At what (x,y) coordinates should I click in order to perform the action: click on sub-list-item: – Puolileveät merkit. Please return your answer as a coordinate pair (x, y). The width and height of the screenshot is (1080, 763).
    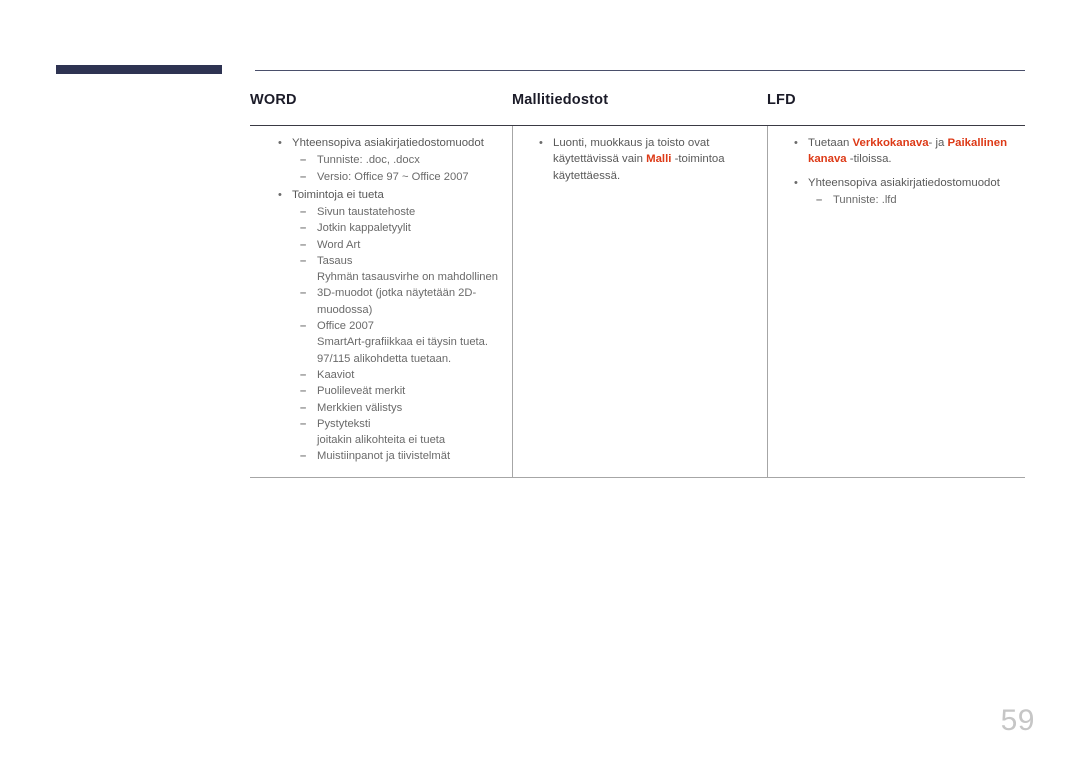
    Looking at the image, I should click on (397, 391).